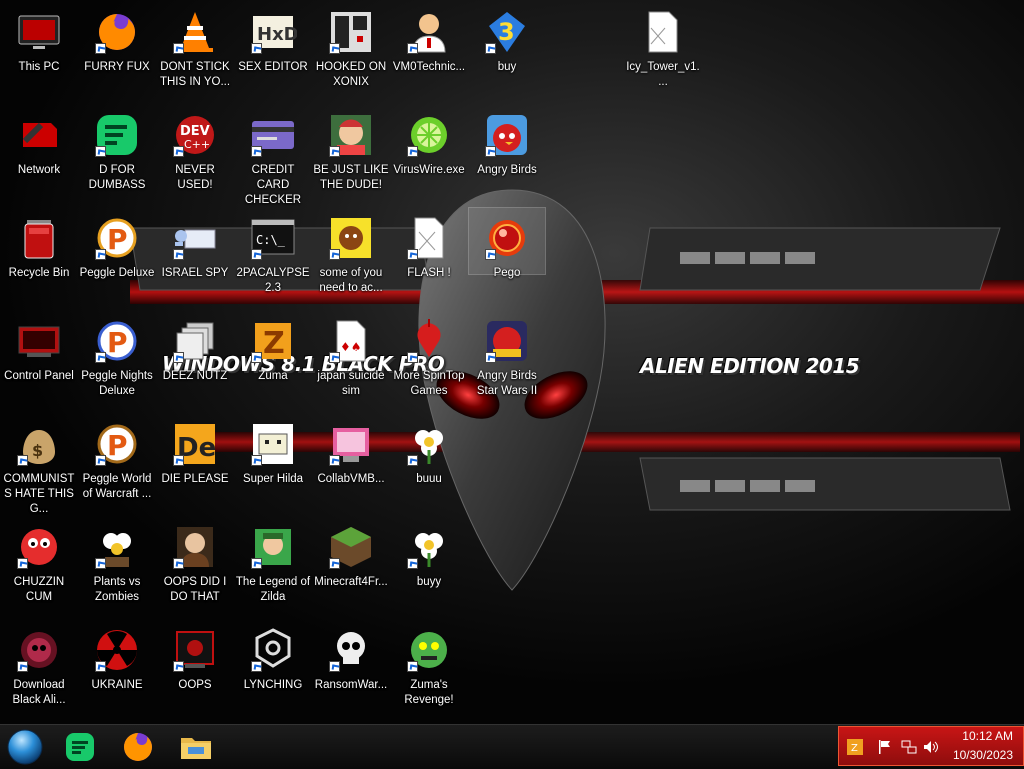  I want to click on zuma-icon: Z, so click(273, 341).